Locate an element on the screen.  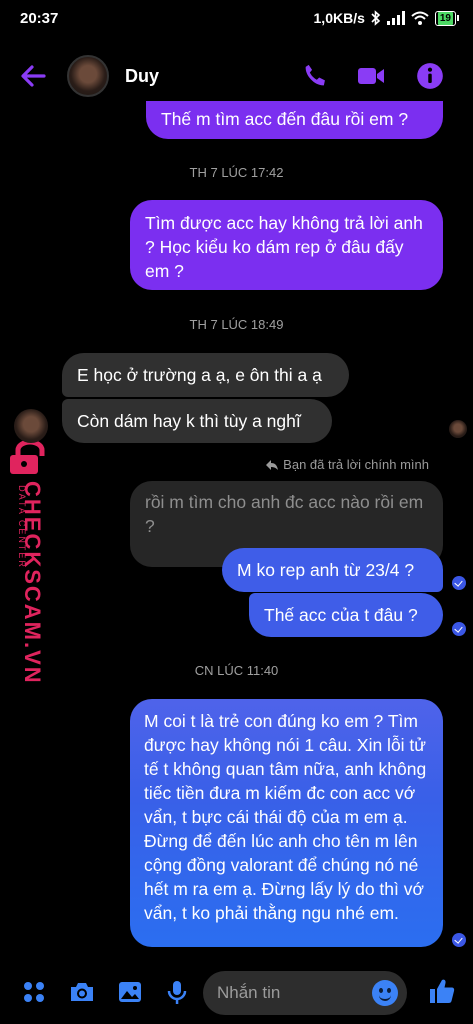
message-outgoing: M ko rep anh từ 23/4 ? is located at coordinates (332, 570).